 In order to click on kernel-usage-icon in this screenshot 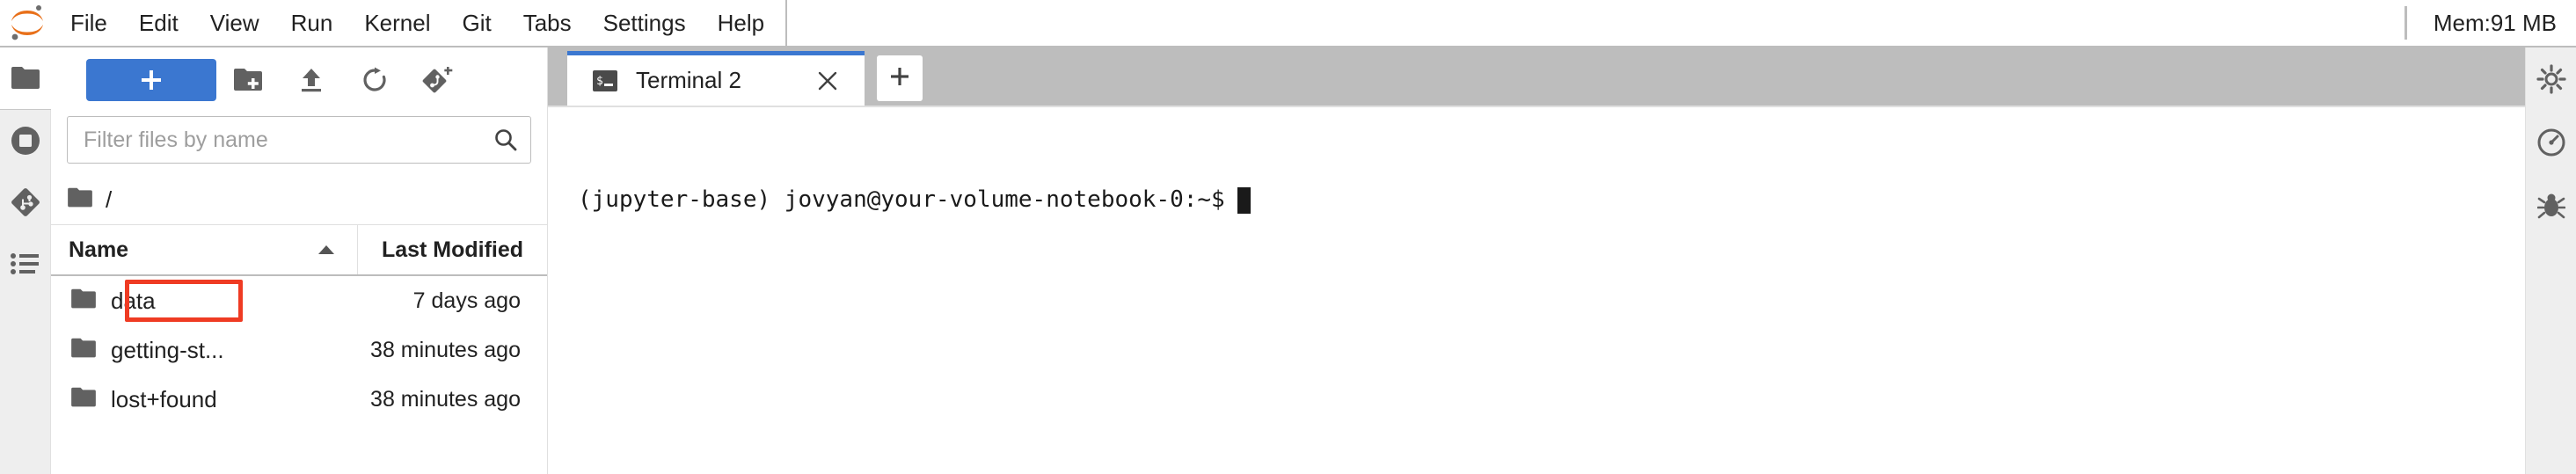, I will do `click(2551, 142)`.